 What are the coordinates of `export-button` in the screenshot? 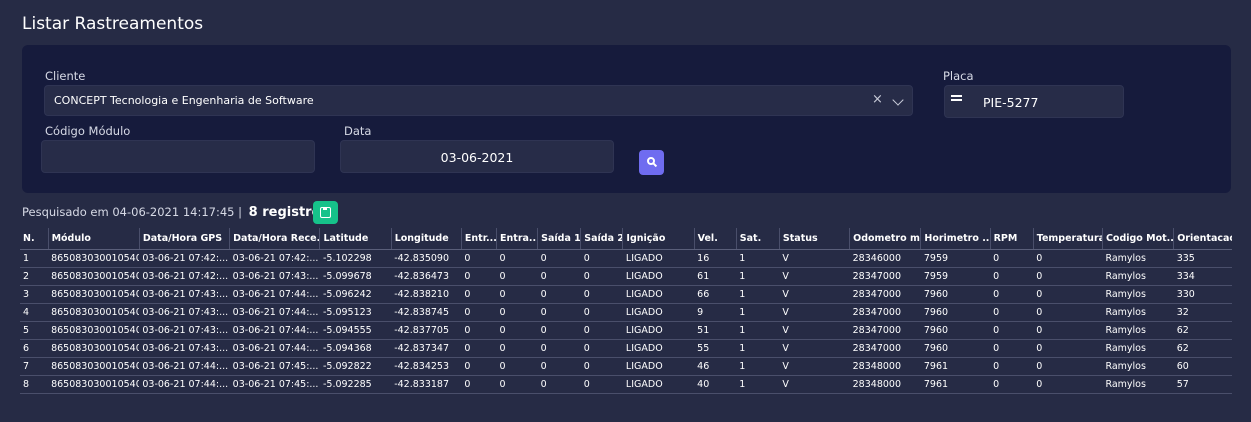 It's located at (325, 212).